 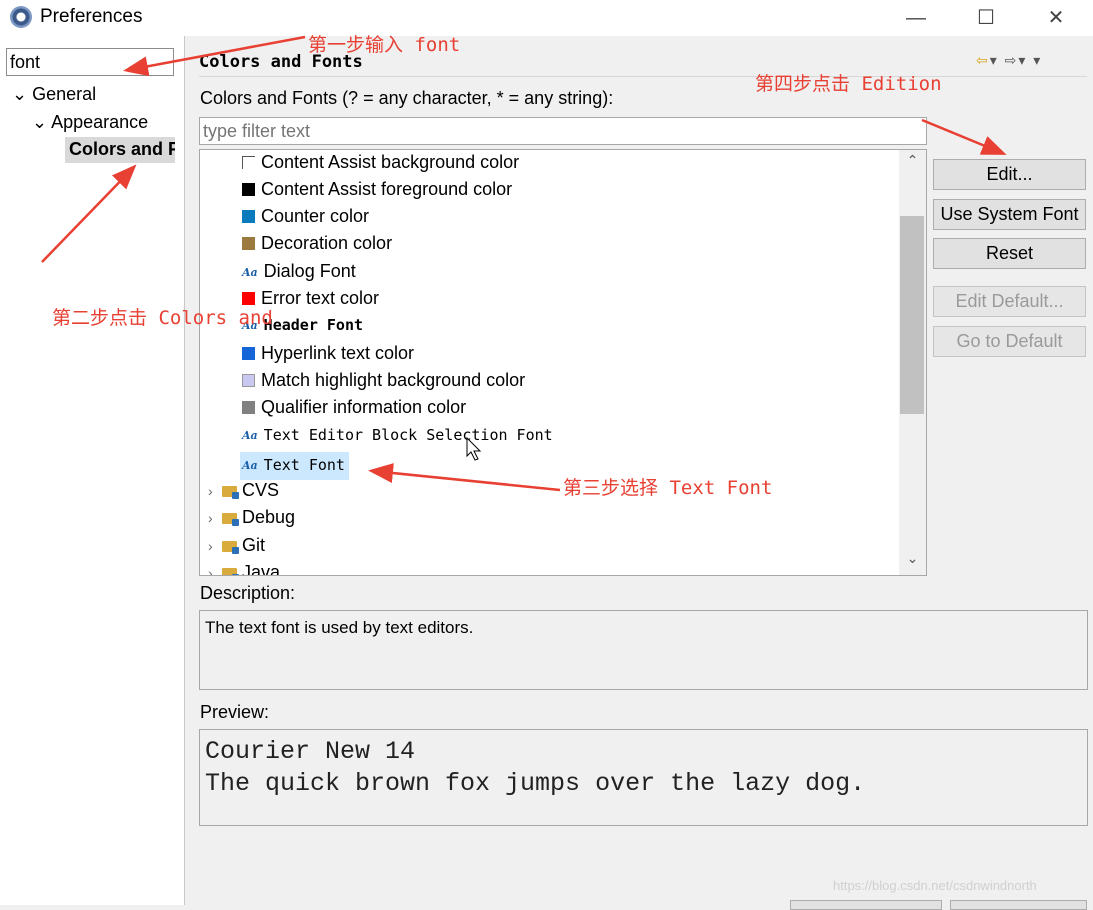 I want to click on tree-item-label: Appearance, so click(x=100, y=122).